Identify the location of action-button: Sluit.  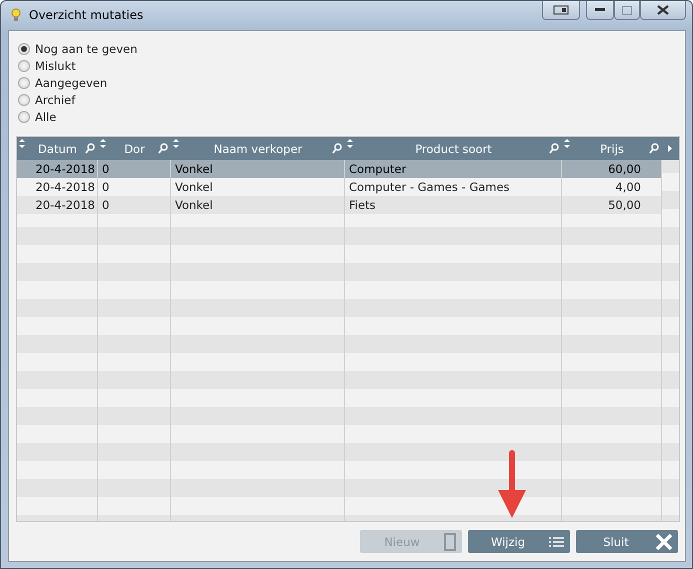
(627, 541).